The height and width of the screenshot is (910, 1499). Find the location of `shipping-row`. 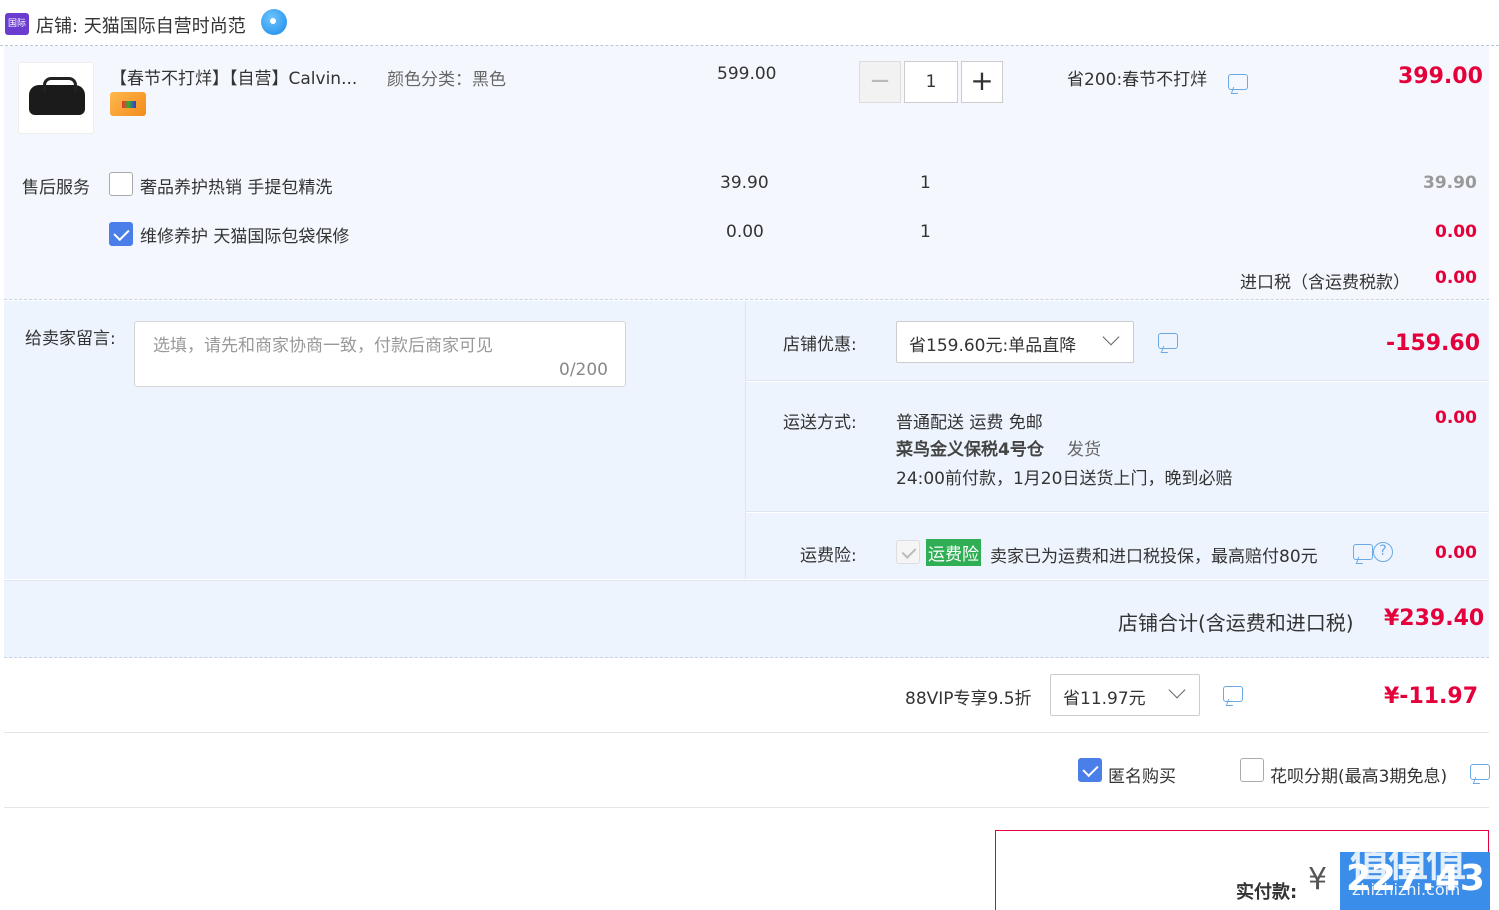

shipping-row is located at coordinates (1117, 447).